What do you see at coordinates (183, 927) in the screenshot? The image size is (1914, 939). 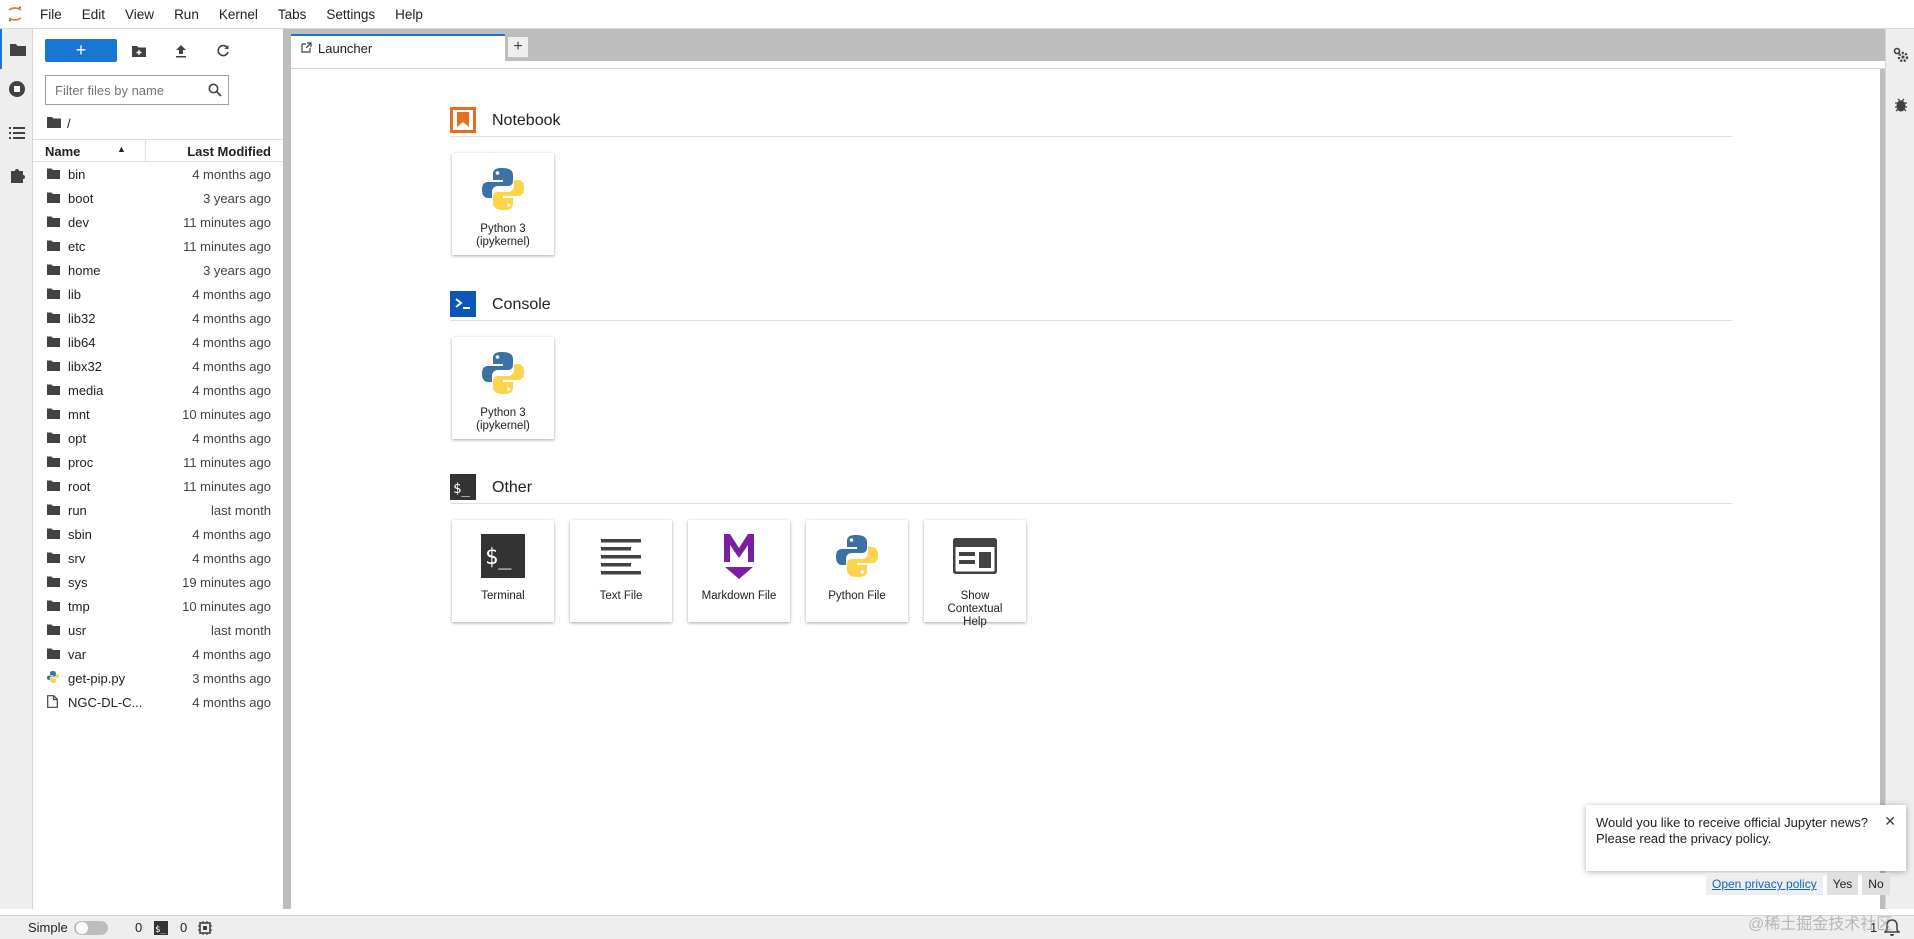 I see `kernel-count: 0` at bounding box center [183, 927].